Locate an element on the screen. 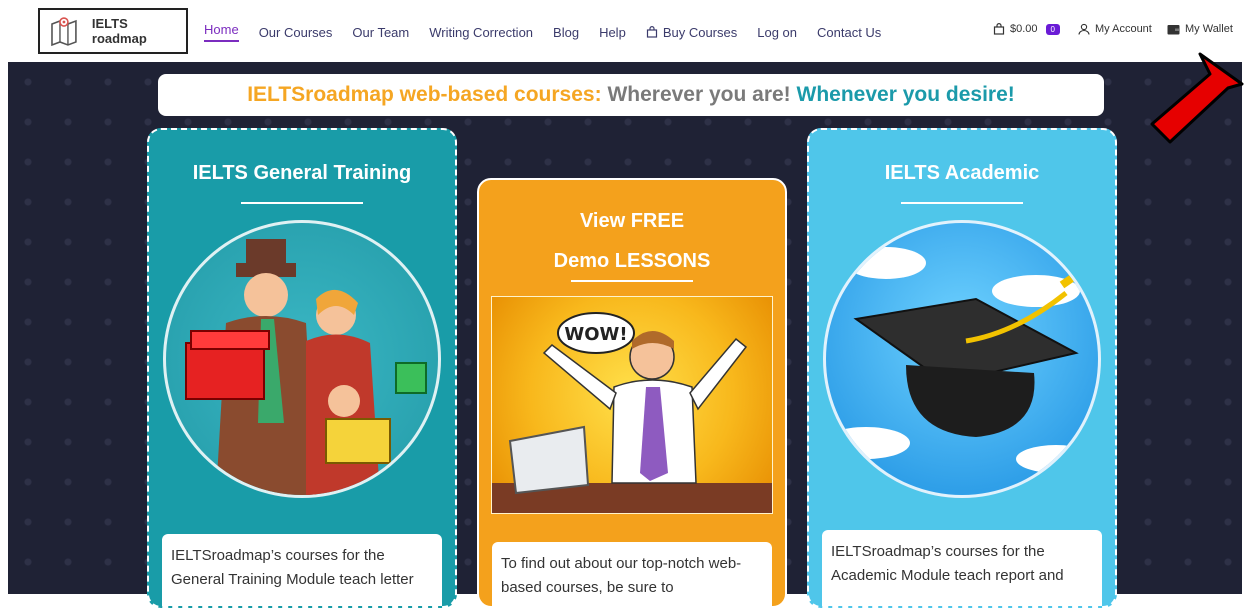 Image resolution: width=1250 pixels, height=608 pixels. nav-log-on: Log on is located at coordinates (777, 32).